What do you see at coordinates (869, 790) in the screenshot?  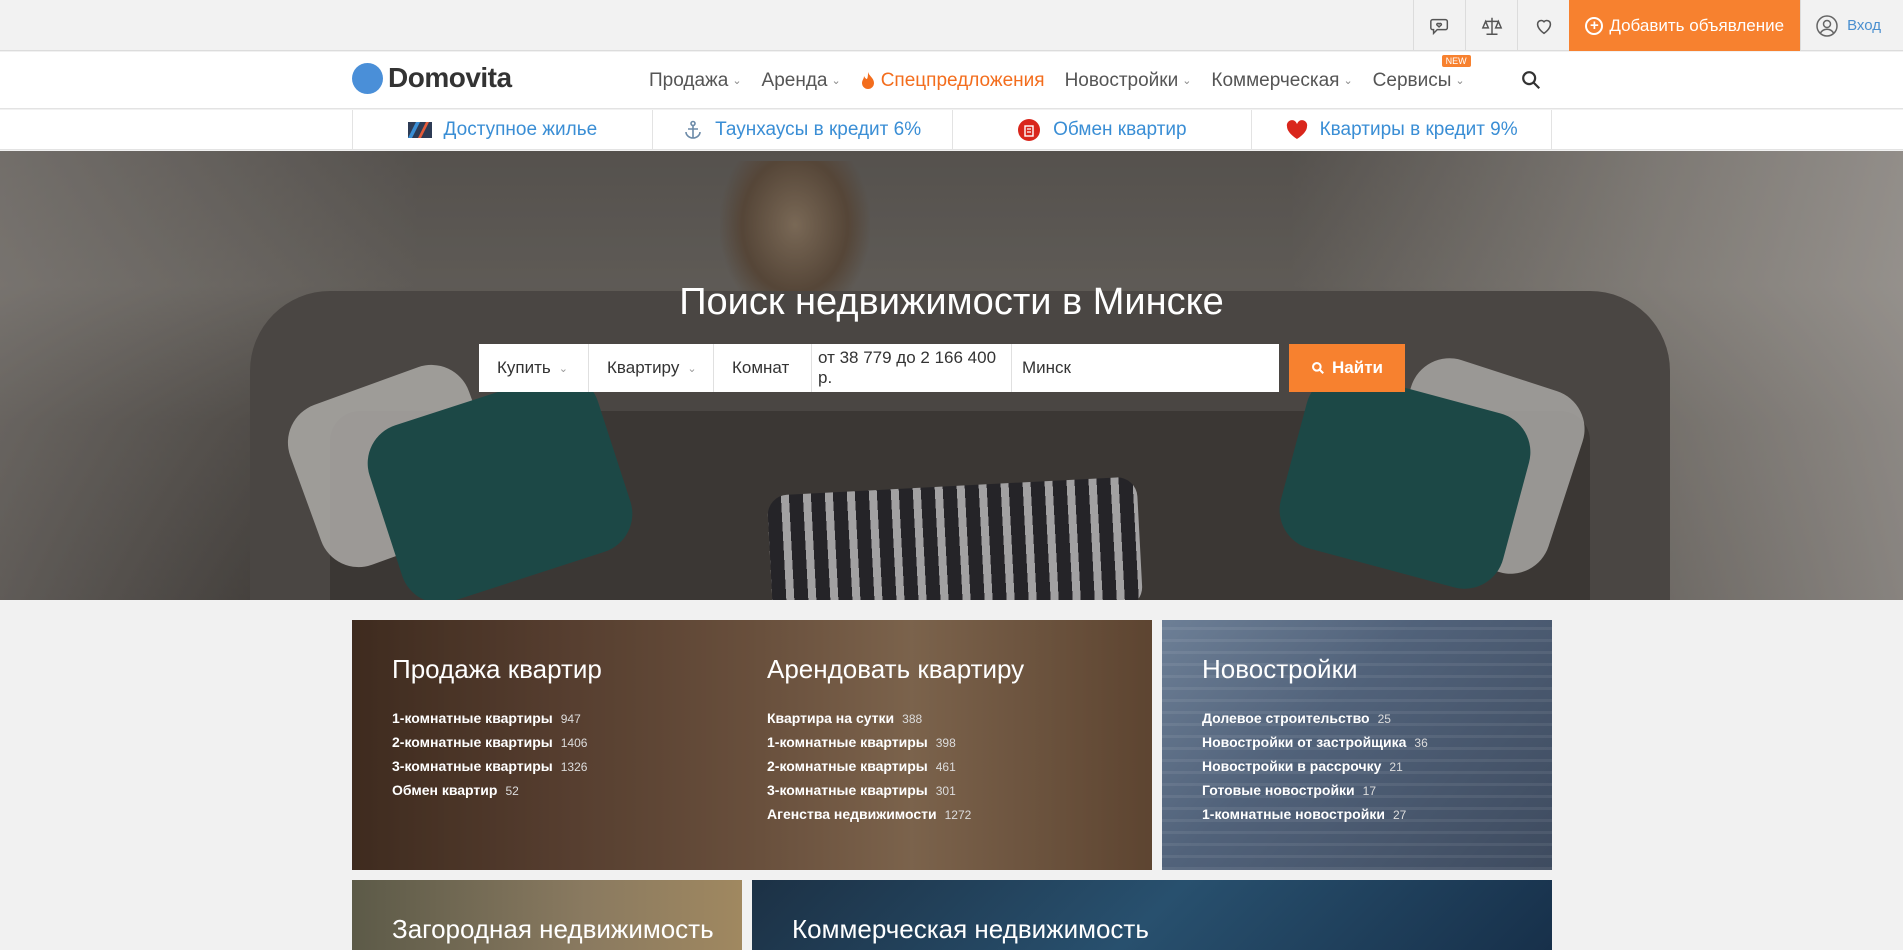 I see `list-item: 3-комнатные квартиры 301` at bounding box center [869, 790].